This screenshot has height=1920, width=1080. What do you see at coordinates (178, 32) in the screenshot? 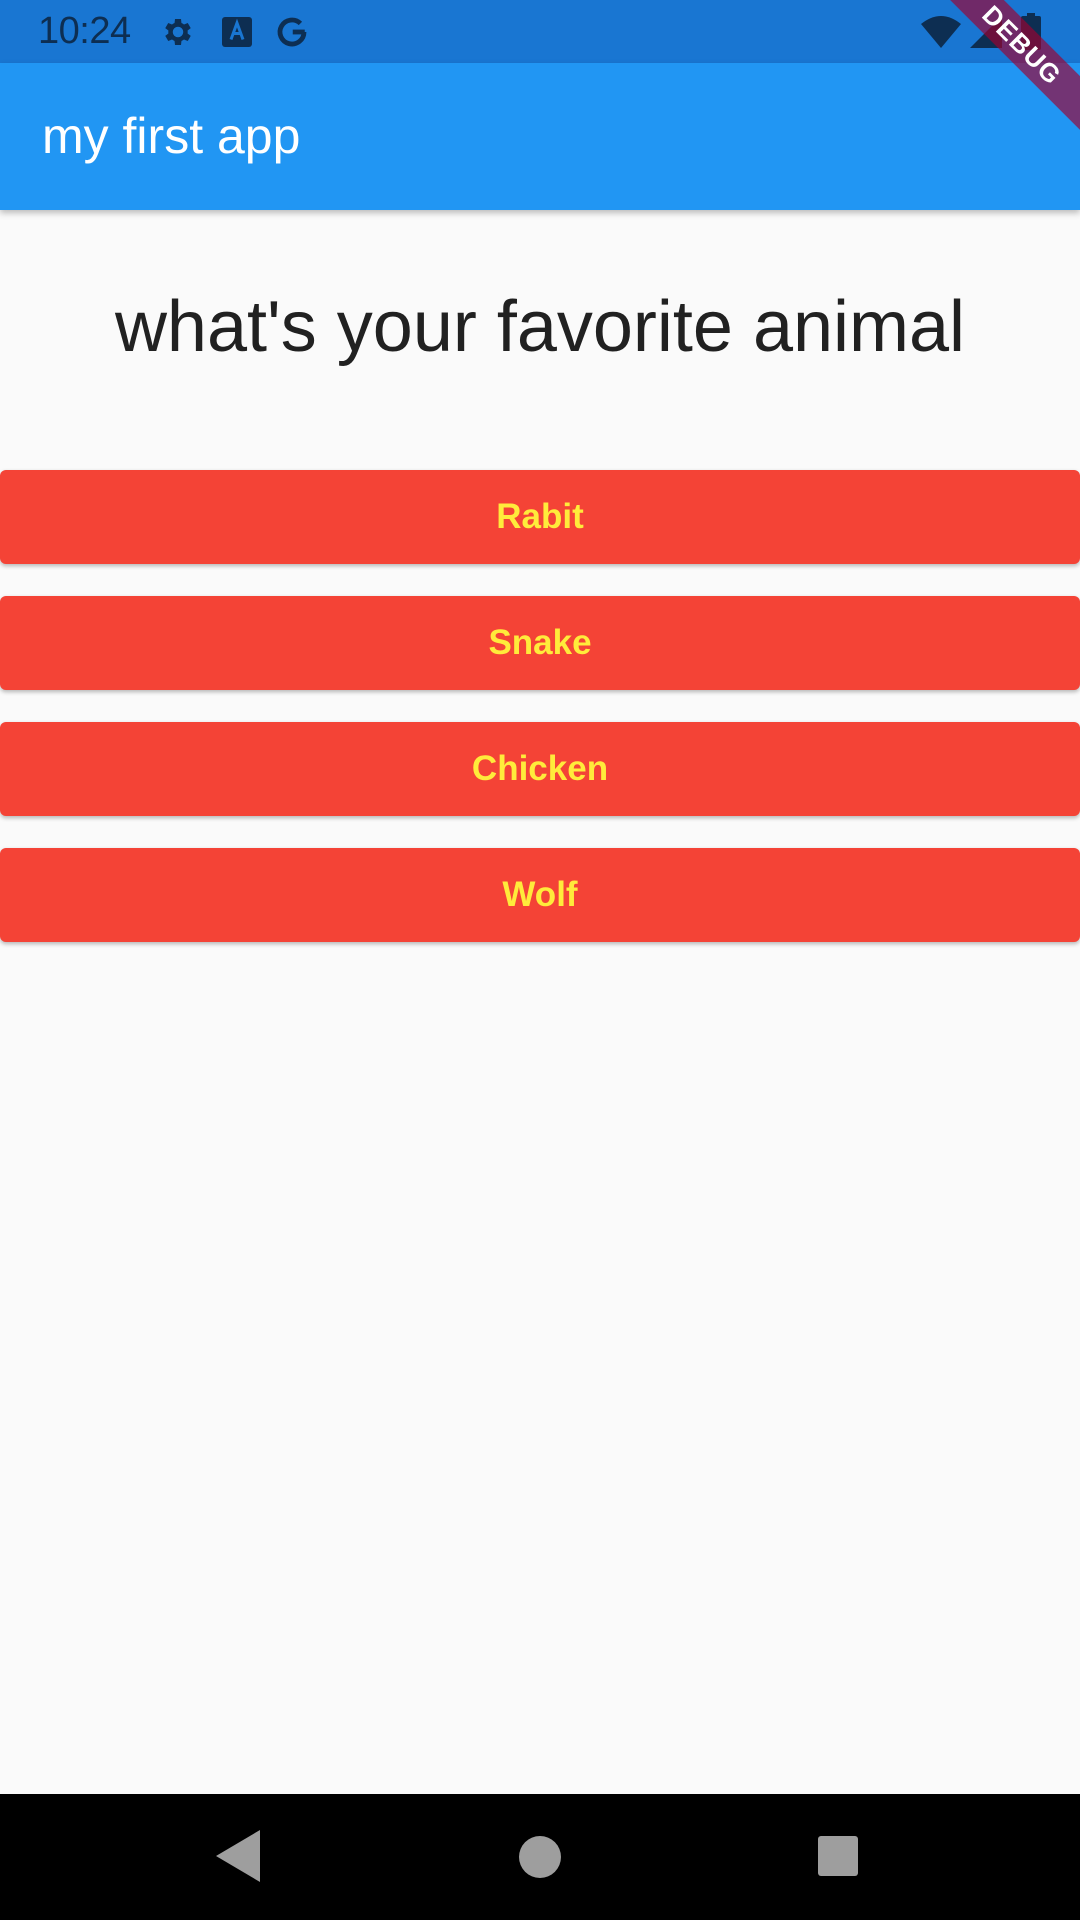
I see `gear-icon` at bounding box center [178, 32].